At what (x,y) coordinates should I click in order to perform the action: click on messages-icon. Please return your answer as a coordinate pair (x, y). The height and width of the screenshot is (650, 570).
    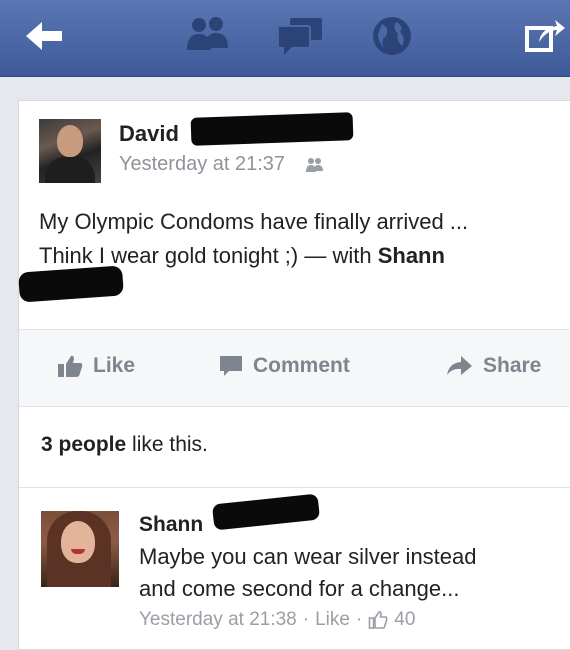
    Looking at the image, I should click on (301, 36).